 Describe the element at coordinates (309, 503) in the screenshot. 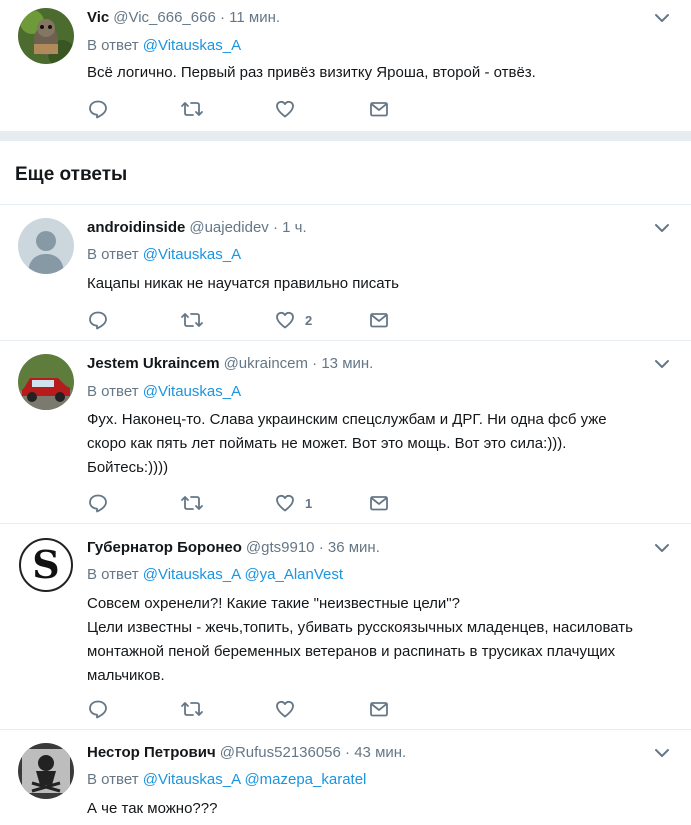

I see `like-count: 1` at that location.